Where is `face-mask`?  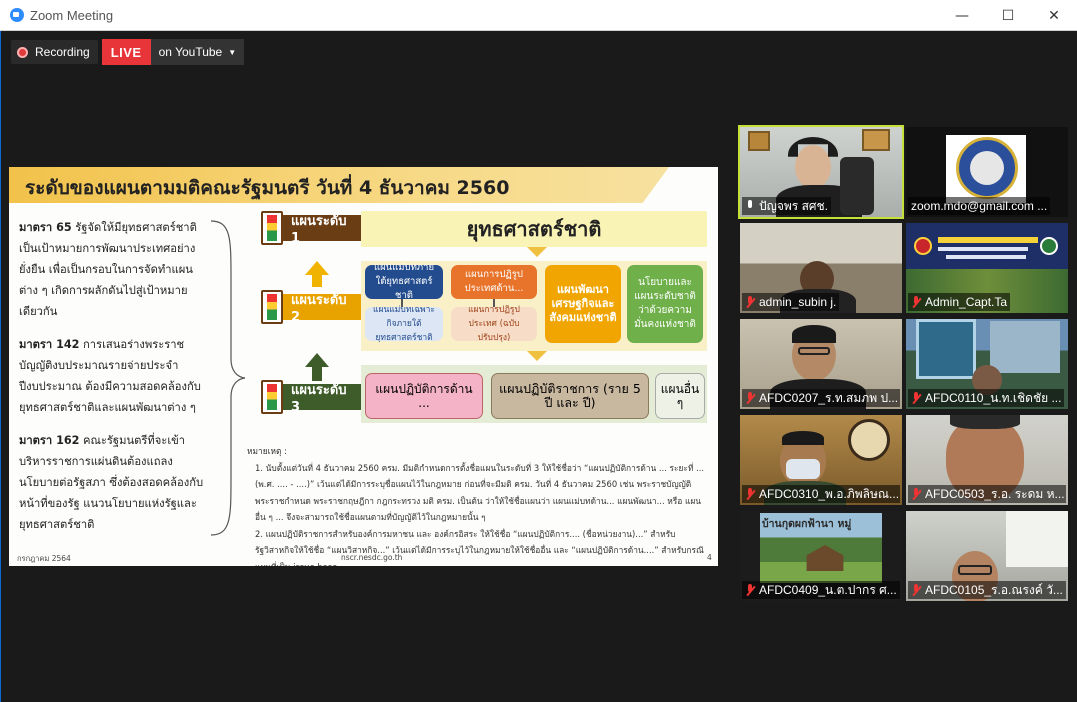 face-mask is located at coordinates (803, 469).